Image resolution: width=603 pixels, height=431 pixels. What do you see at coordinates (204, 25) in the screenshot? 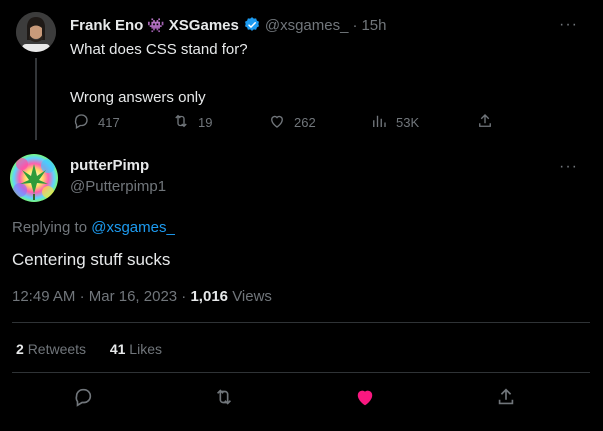
I see `brand-name: XSGames` at bounding box center [204, 25].